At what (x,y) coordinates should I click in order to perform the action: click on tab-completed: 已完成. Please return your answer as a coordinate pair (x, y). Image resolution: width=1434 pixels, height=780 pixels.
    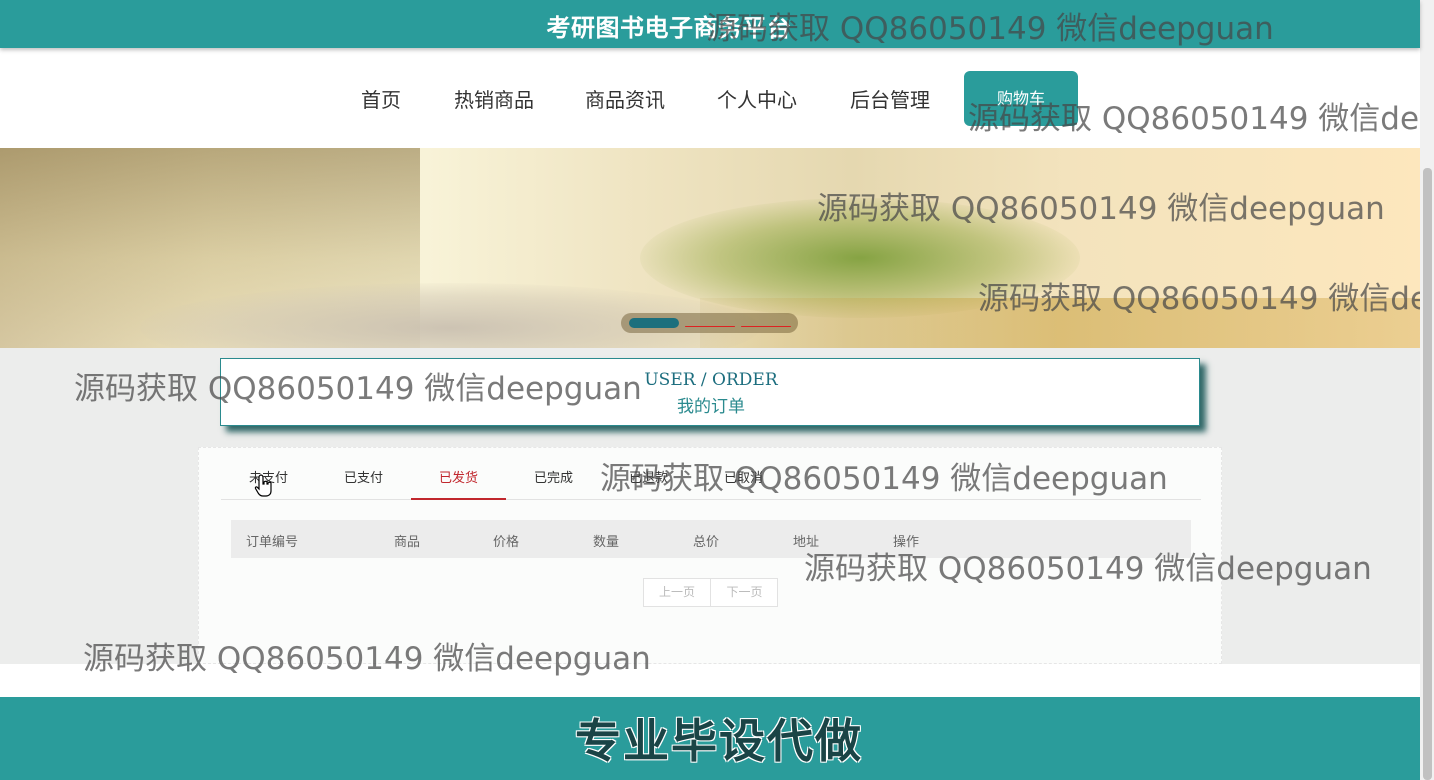
    Looking at the image, I should click on (553, 474).